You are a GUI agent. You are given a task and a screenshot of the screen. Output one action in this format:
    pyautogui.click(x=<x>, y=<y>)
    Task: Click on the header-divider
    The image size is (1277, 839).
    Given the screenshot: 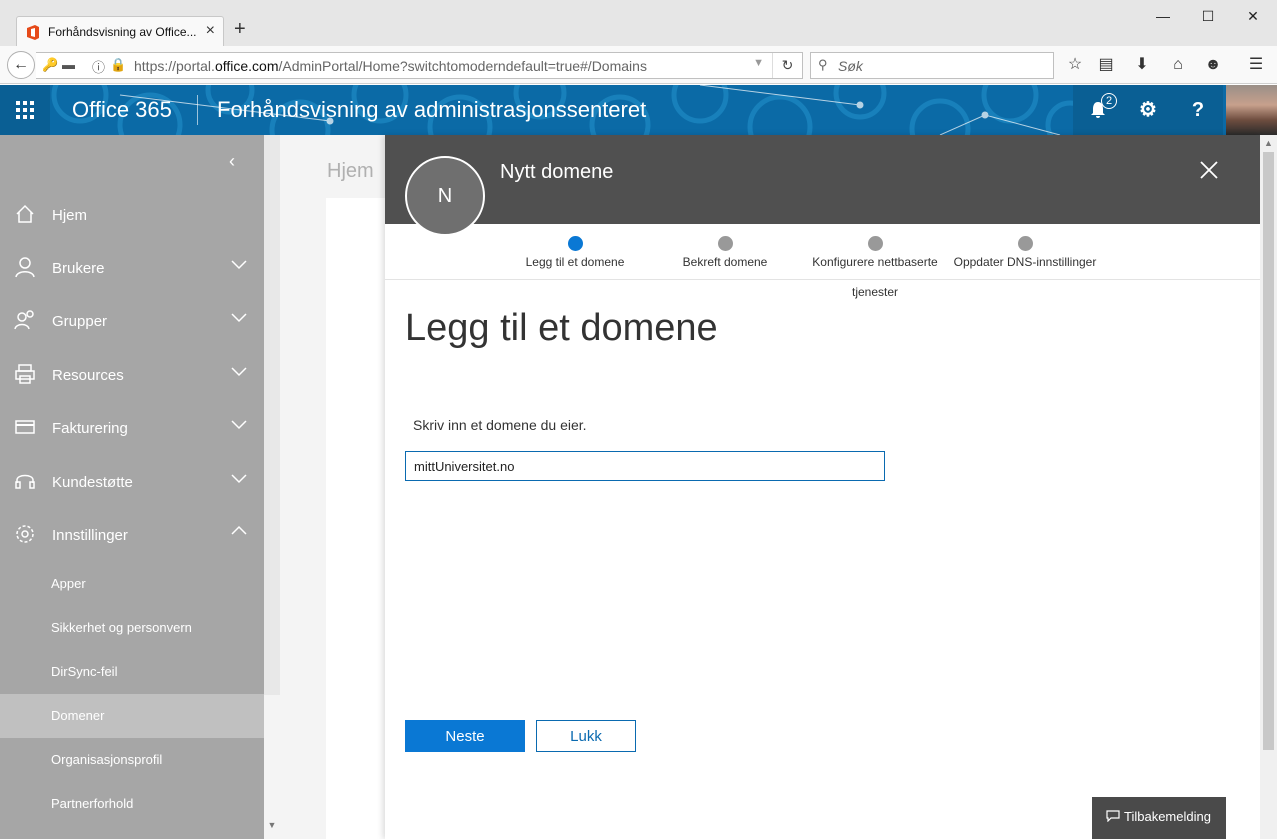 What is the action you would take?
    pyautogui.click(x=197, y=110)
    